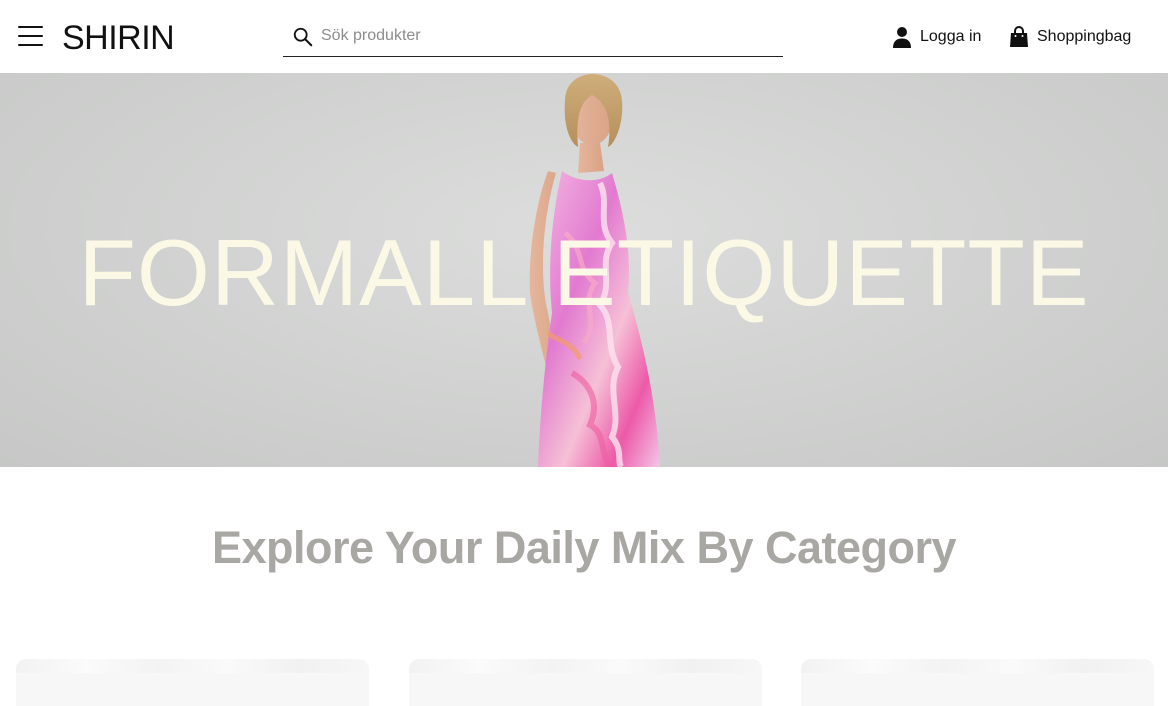  I want to click on hamburger-menu-icon, so click(31, 37).